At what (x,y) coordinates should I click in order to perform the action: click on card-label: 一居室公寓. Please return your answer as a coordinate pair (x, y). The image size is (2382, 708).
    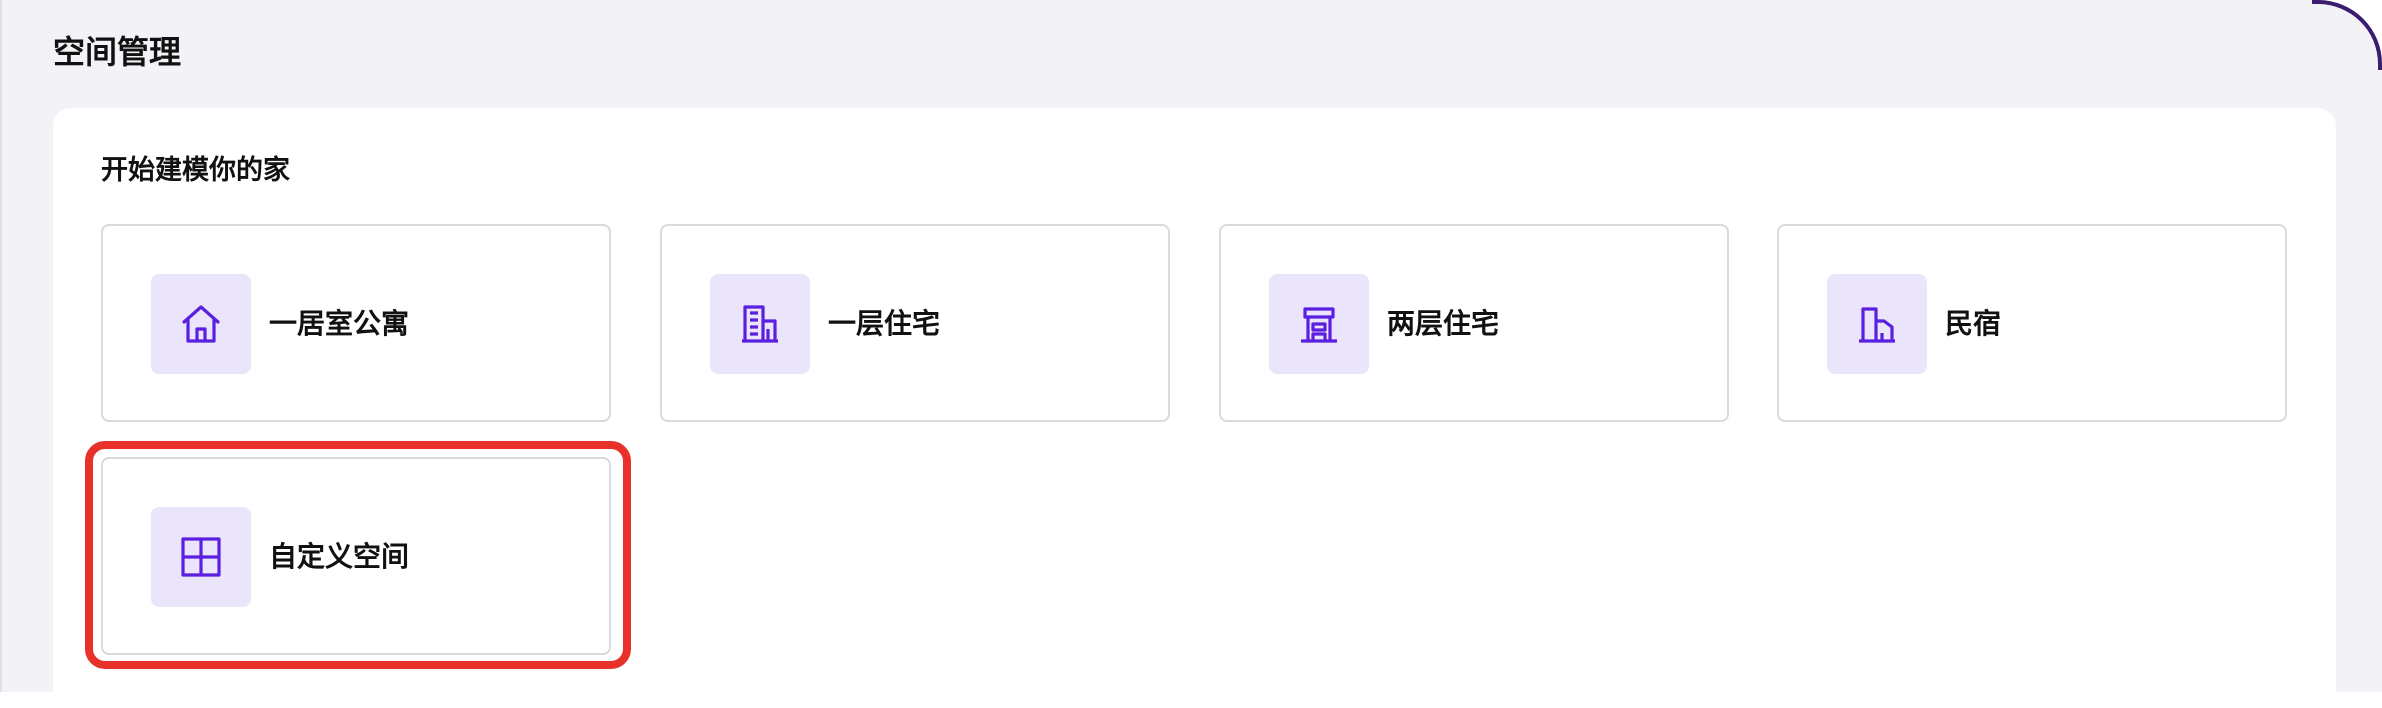
    Looking at the image, I should click on (339, 323).